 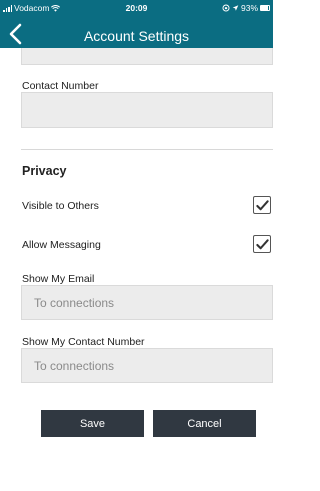 What do you see at coordinates (44, 171) in the screenshot?
I see `privacy-section-title: Privacy` at bounding box center [44, 171].